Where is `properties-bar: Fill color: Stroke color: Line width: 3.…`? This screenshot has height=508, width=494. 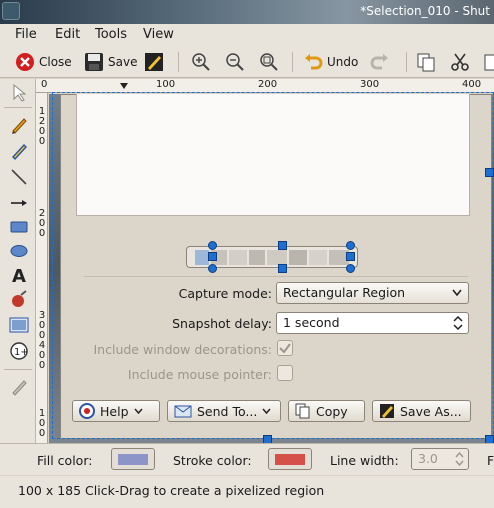 properties-bar: Fill color: Stroke color: Line width: 3.… is located at coordinates (247, 459).